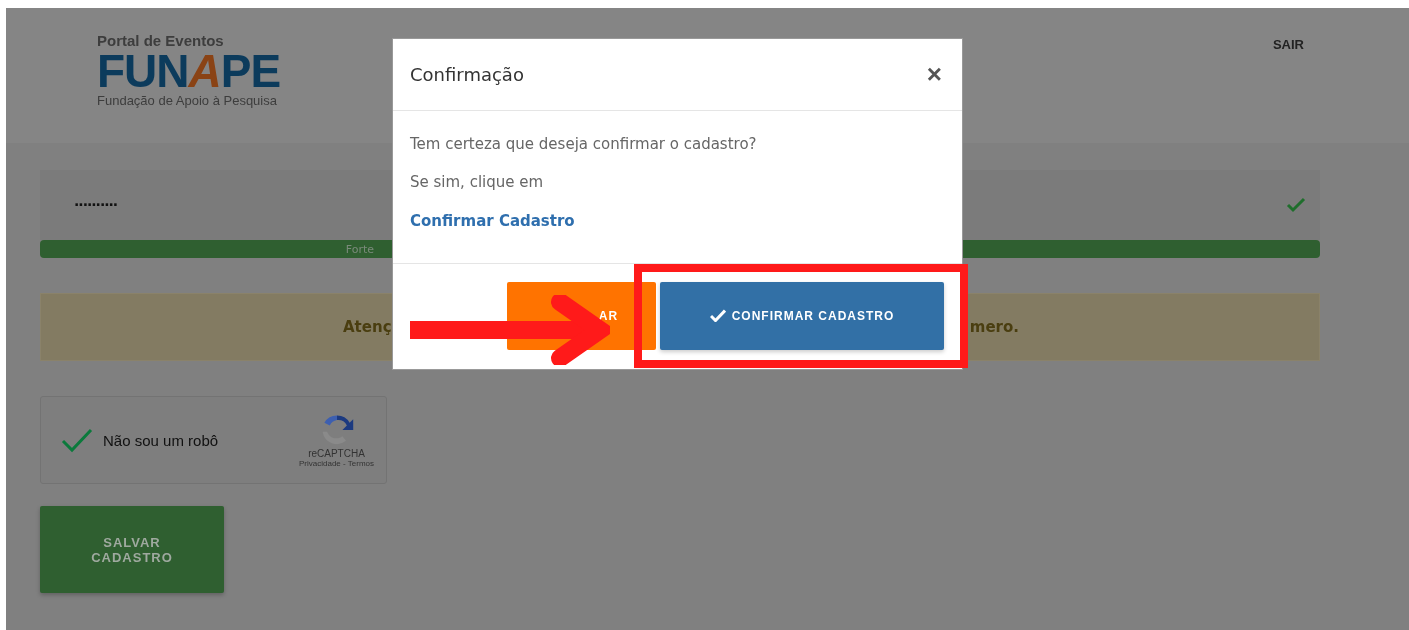  Describe the element at coordinates (336, 453) in the screenshot. I see `captcha-brand: reCAPTCHA` at that location.